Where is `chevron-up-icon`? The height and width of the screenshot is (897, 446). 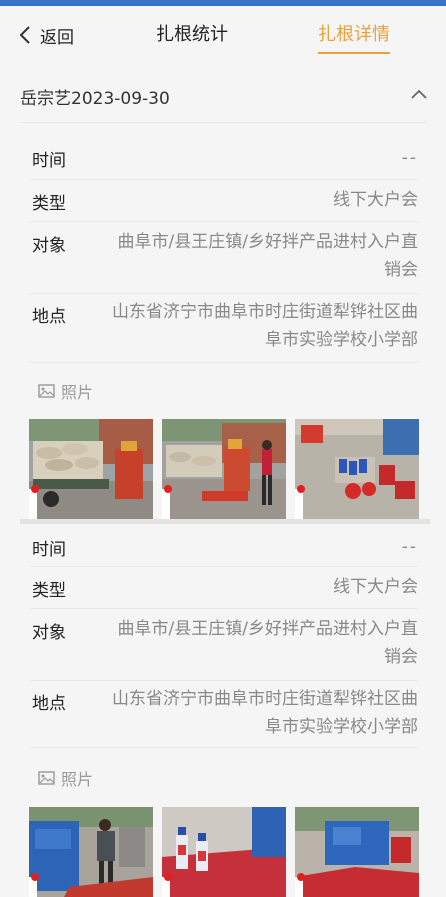
chevron-up-icon is located at coordinates (419, 94).